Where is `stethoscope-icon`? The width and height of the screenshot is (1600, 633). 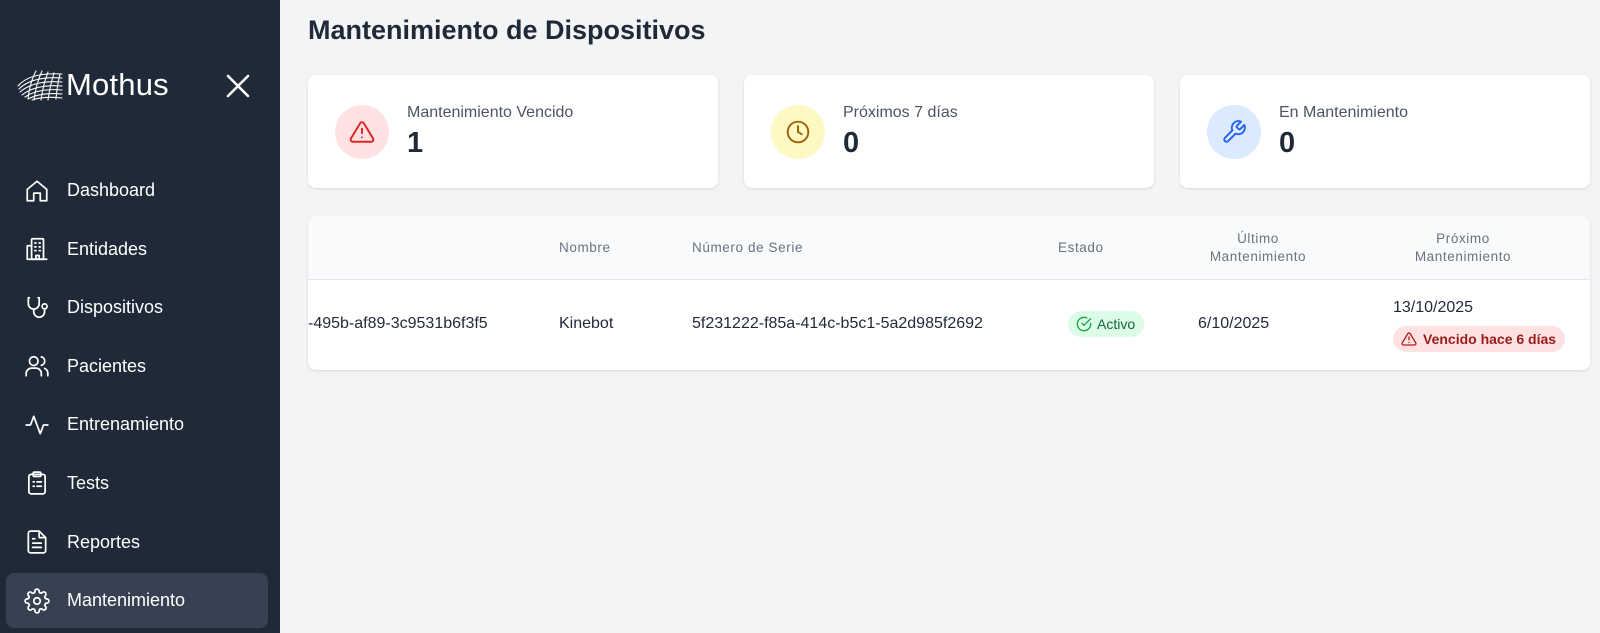 stethoscope-icon is located at coordinates (37, 308).